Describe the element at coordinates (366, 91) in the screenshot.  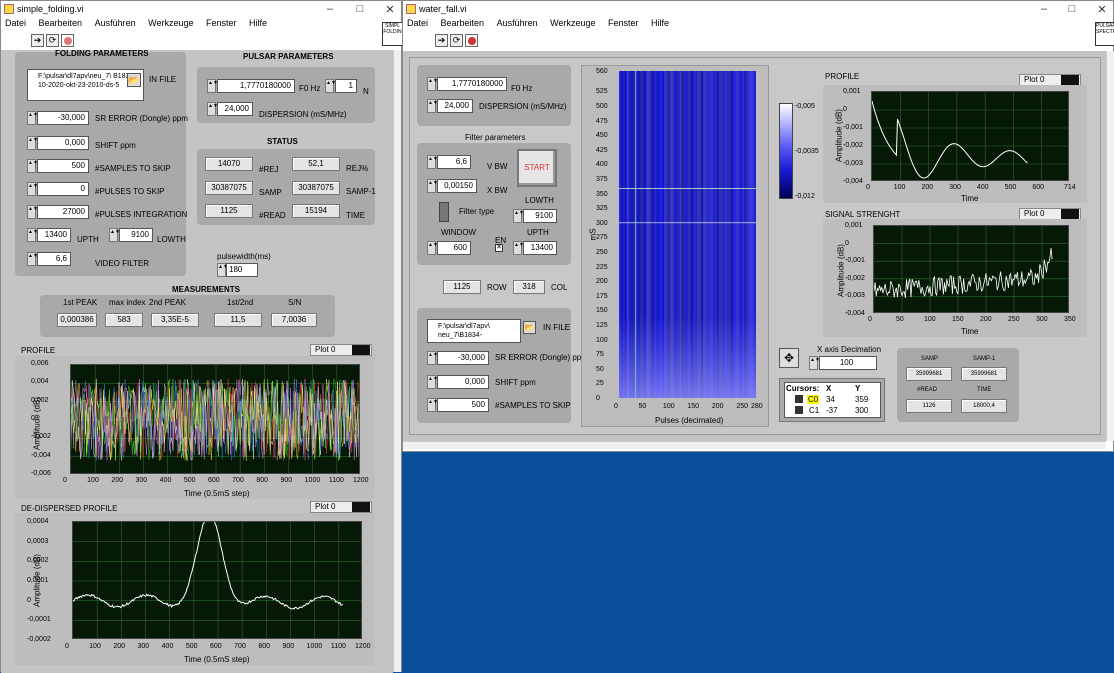
I see `n-label: N` at that location.